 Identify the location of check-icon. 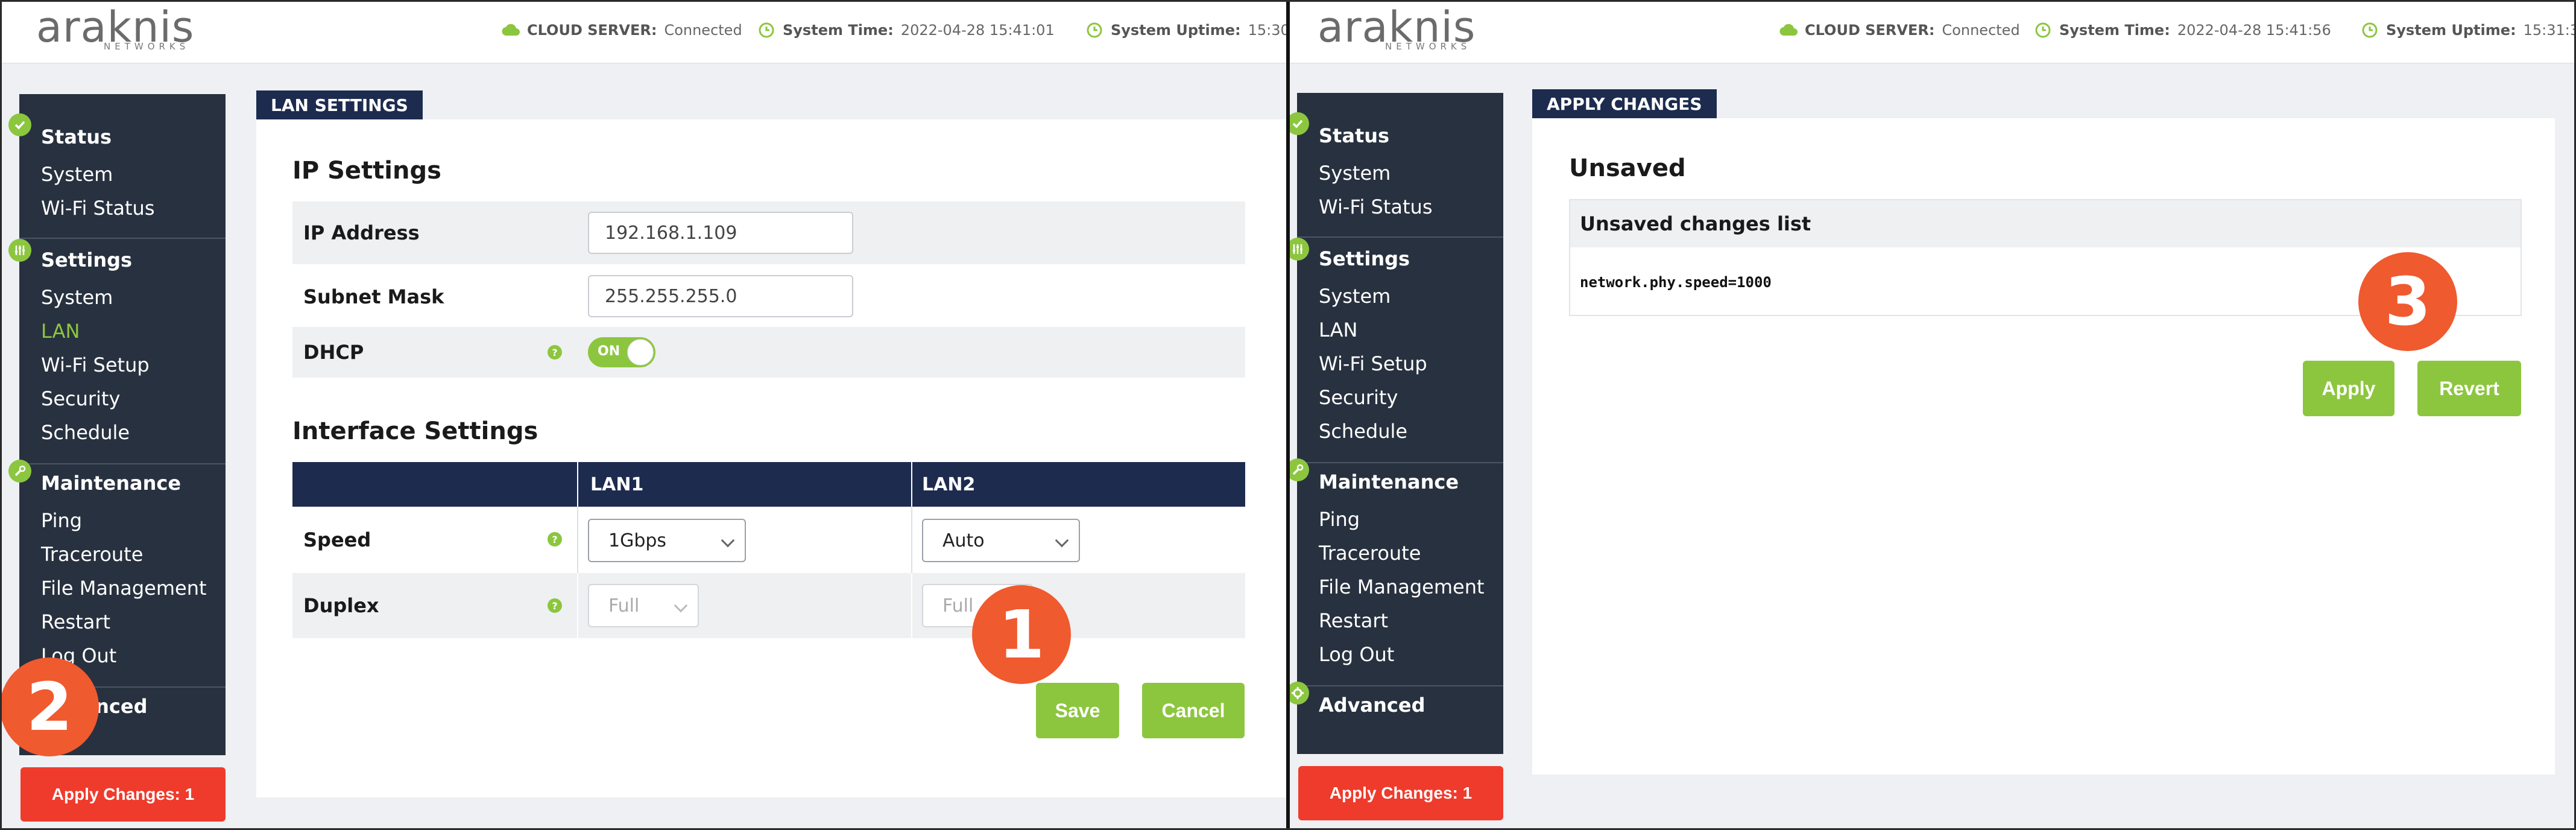
(19, 124).